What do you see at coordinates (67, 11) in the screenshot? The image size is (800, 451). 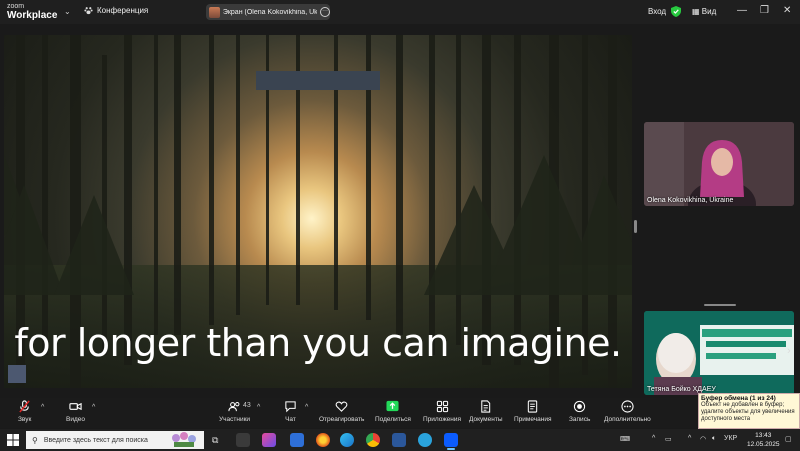 I see `chevron-down-icon: ⌄` at bounding box center [67, 11].